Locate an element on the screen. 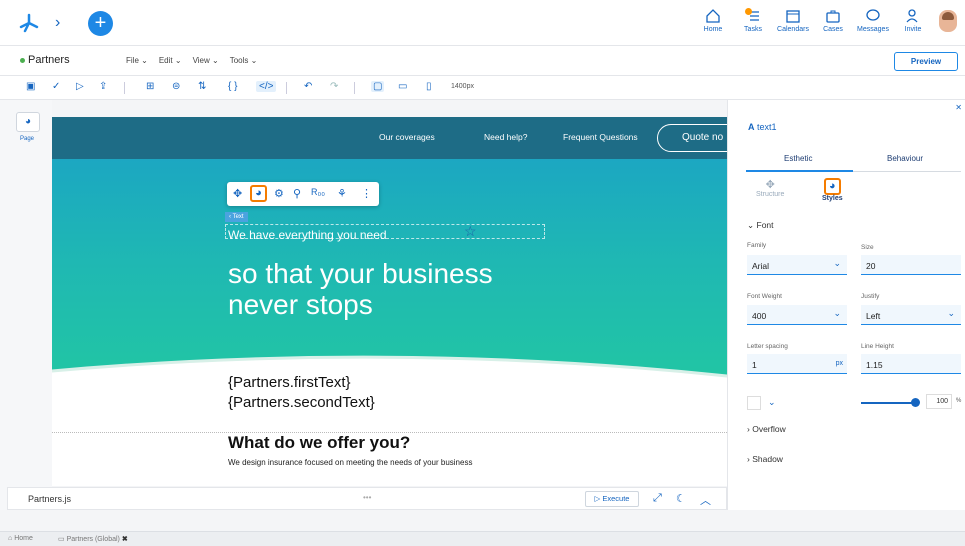  opacity-slider-track is located at coordinates (888, 403).